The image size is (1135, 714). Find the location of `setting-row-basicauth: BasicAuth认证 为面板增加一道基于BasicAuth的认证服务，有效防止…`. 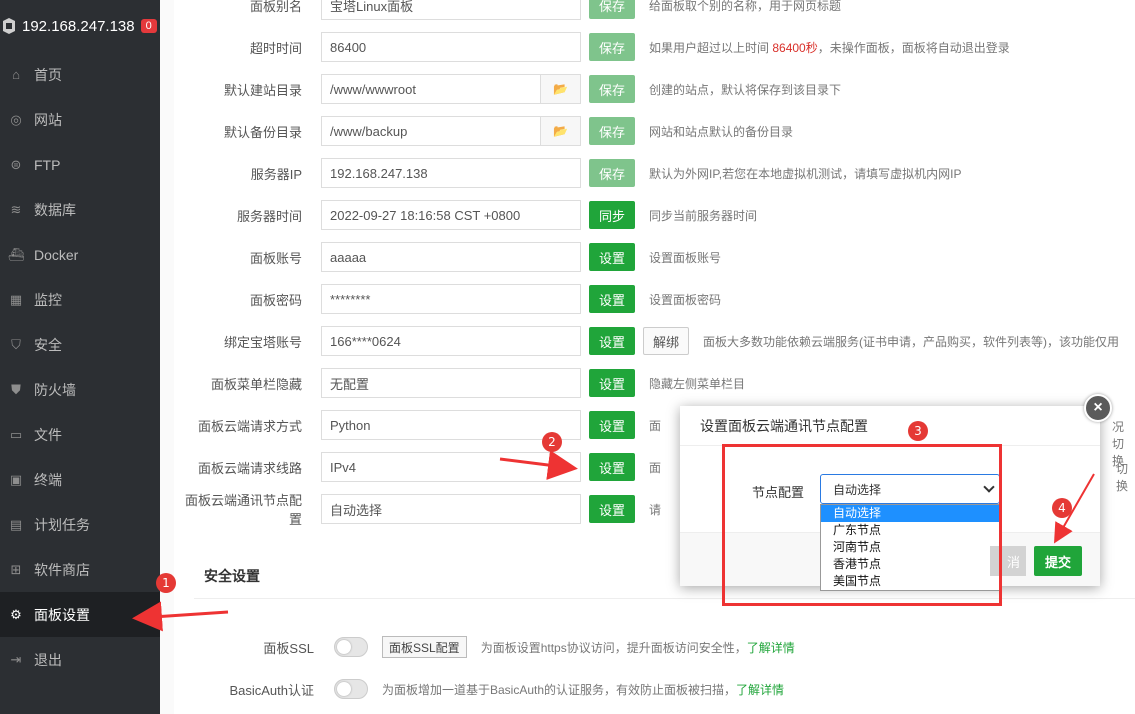

setting-row-basicauth: BasicAuth认证 为面板增加一道基于BasicAuth的认证服务，有效防止… is located at coordinates (479, 689).